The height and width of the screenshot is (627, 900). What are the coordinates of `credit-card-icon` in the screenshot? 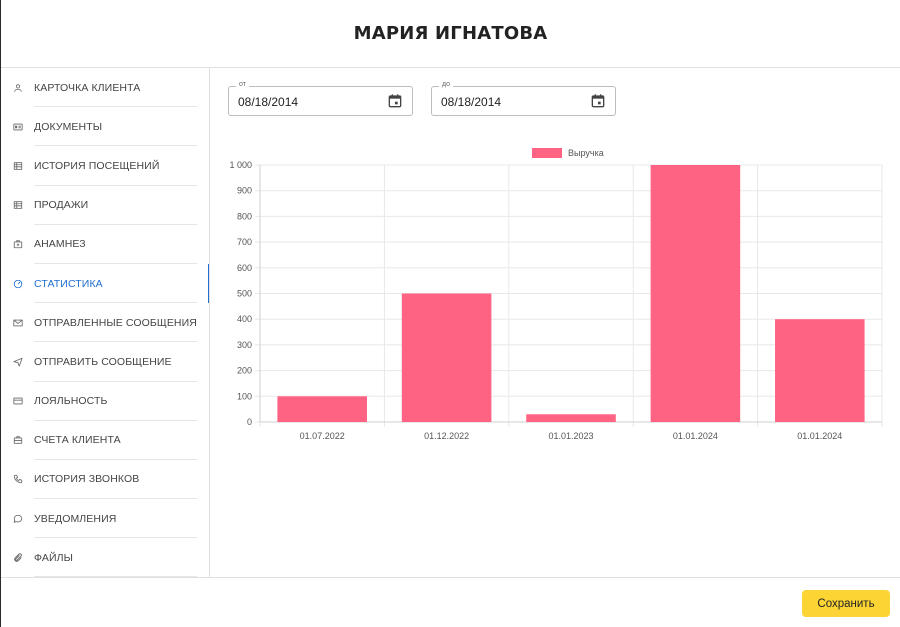 It's located at (18, 401).